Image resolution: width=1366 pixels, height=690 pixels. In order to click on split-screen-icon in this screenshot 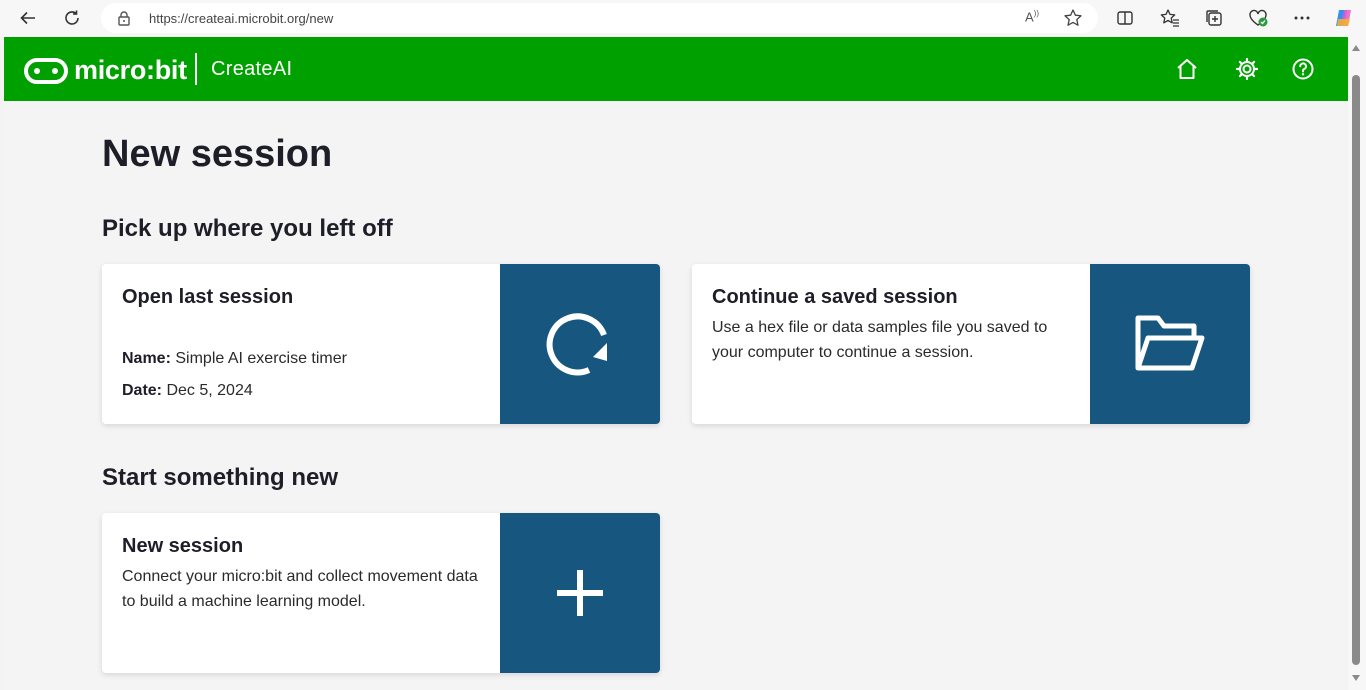, I will do `click(1125, 18)`.